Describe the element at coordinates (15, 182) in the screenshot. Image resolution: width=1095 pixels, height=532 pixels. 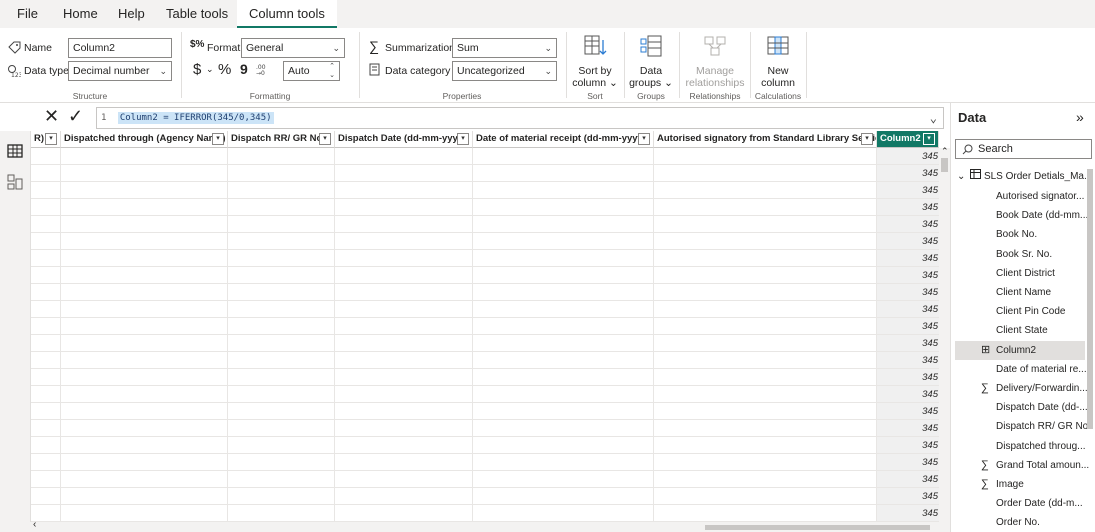
I see `model-view-icon` at that location.